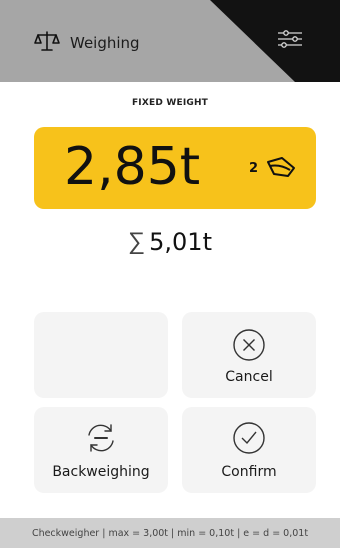  Describe the element at coordinates (101, 440) in the screenshot. I see `backweighing-icon` at that location.